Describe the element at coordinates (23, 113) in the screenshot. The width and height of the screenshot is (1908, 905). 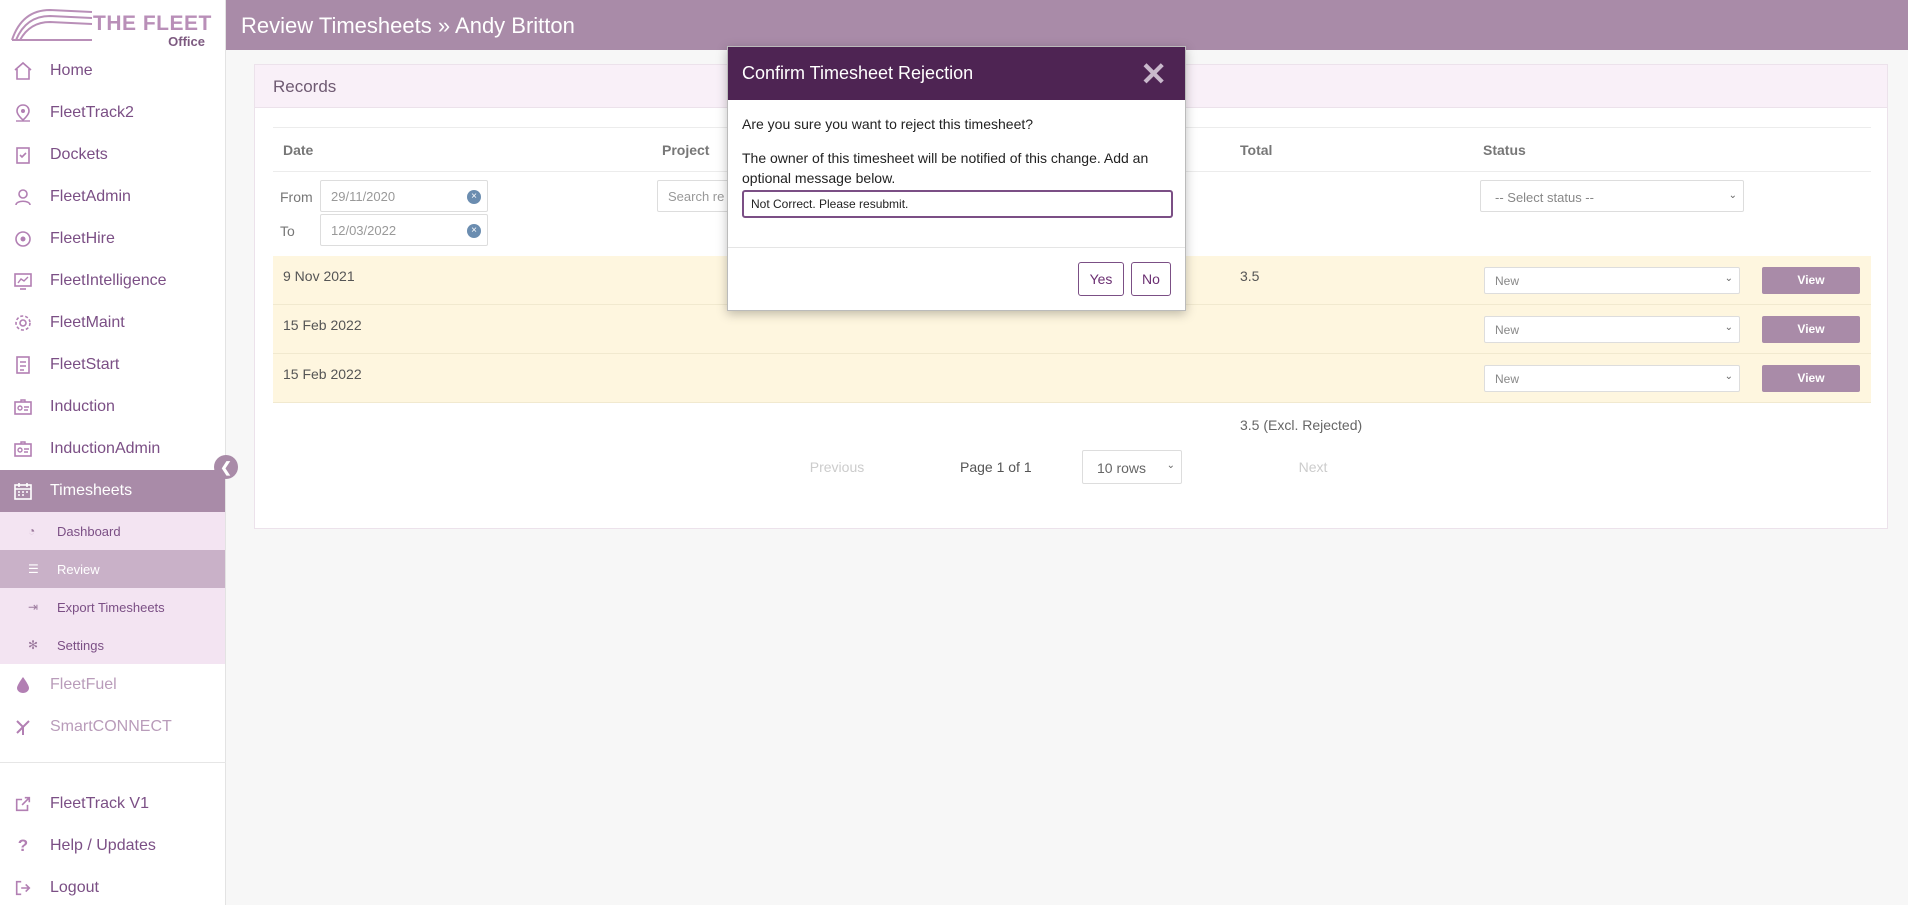
I see `map-pin-icon` at that location.